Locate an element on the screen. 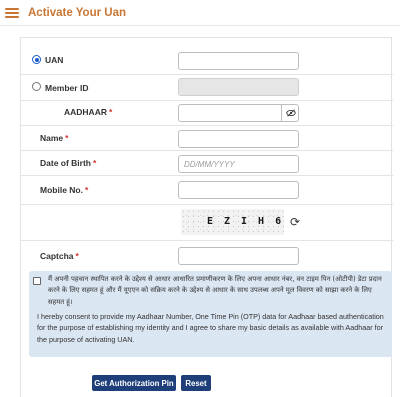 Image resolution: width=400 pixels, height=397 pixels. dob-label-text: Date of Birth is located at coordinates (65, 163).